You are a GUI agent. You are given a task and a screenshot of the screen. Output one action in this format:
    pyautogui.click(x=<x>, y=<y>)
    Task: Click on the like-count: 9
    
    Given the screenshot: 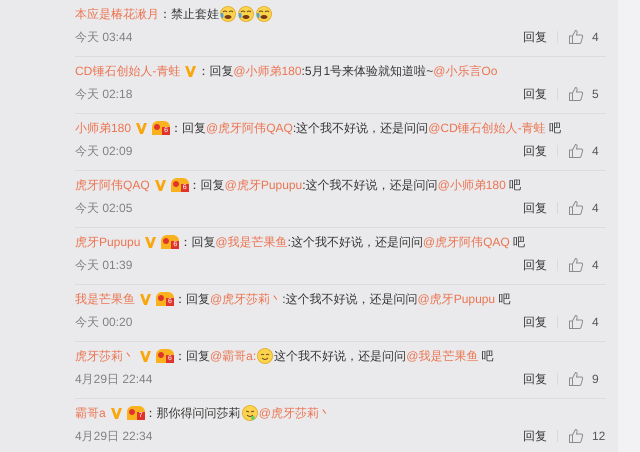 What is the action you would take?
    pyautogui.click(x=596, y=379)
    